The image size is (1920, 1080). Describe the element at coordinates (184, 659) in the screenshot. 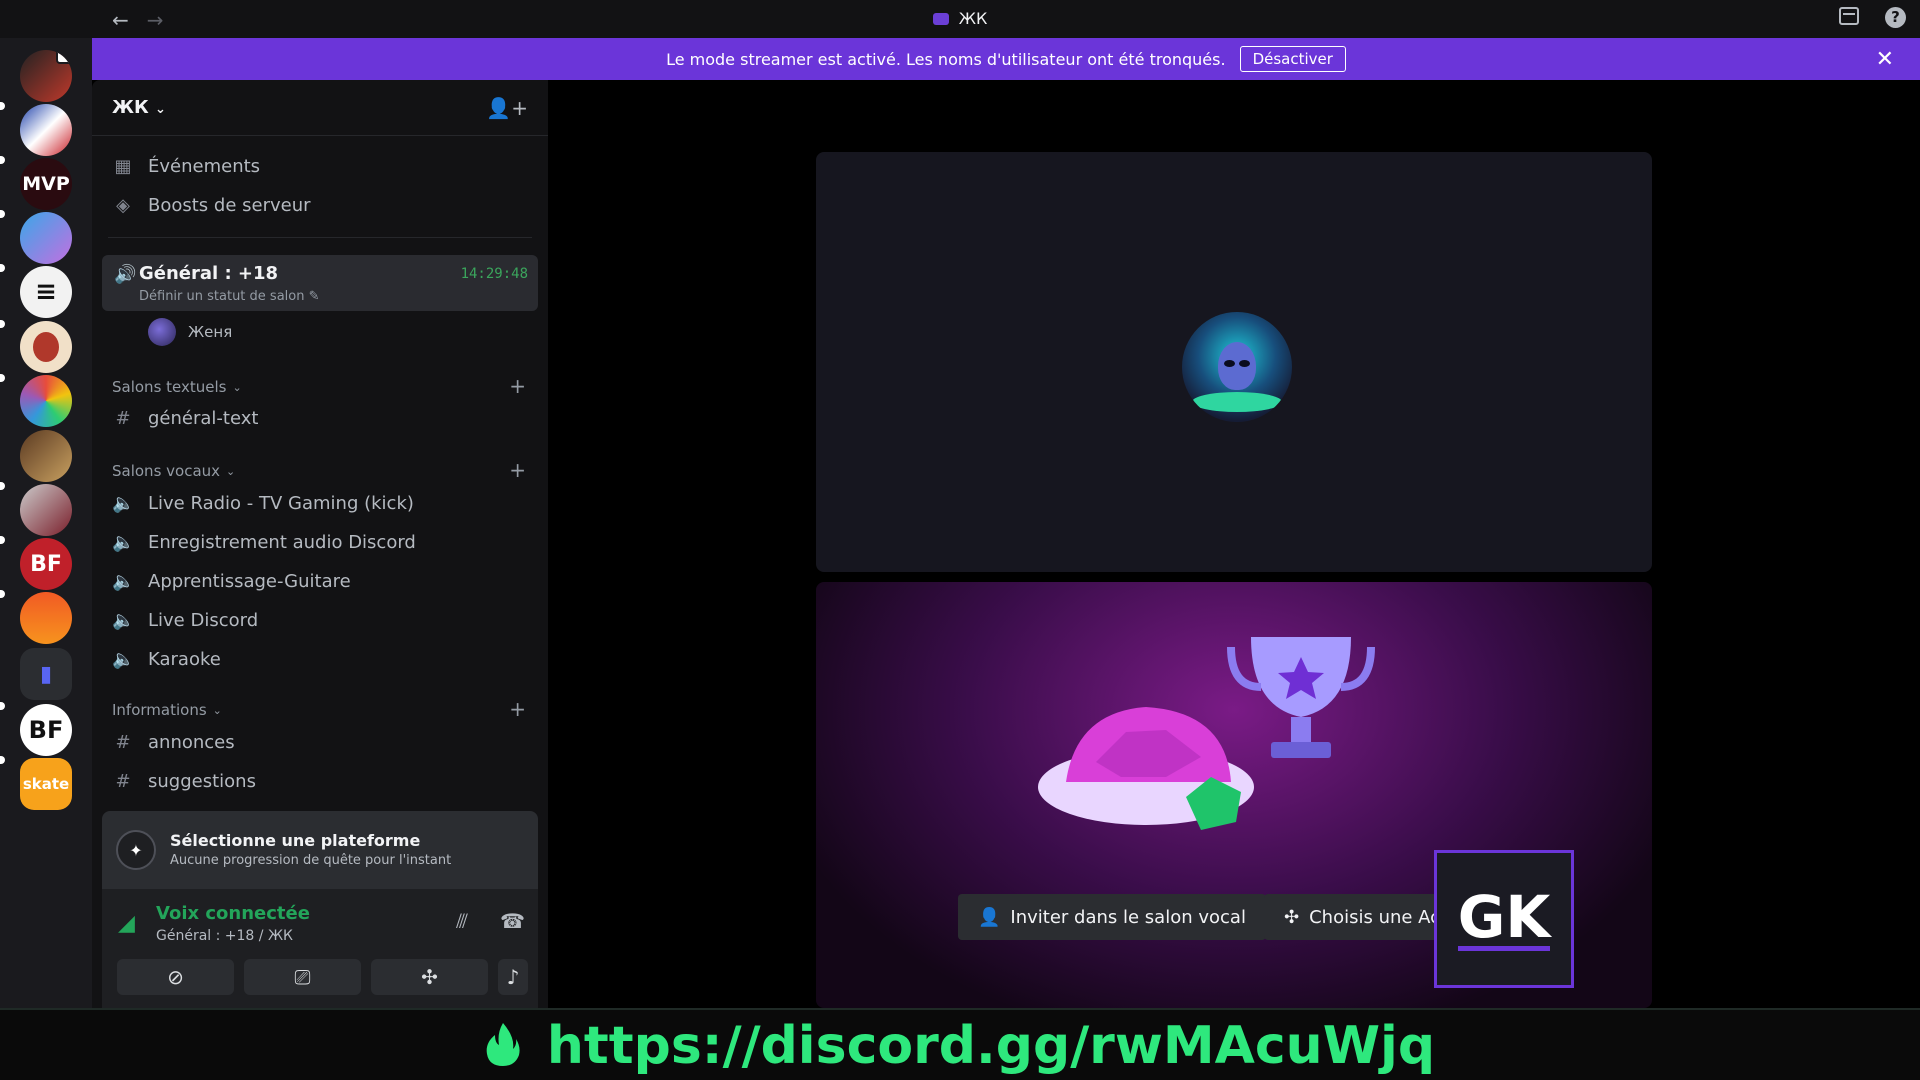

I see `channel-label: Karaoke` at that location.